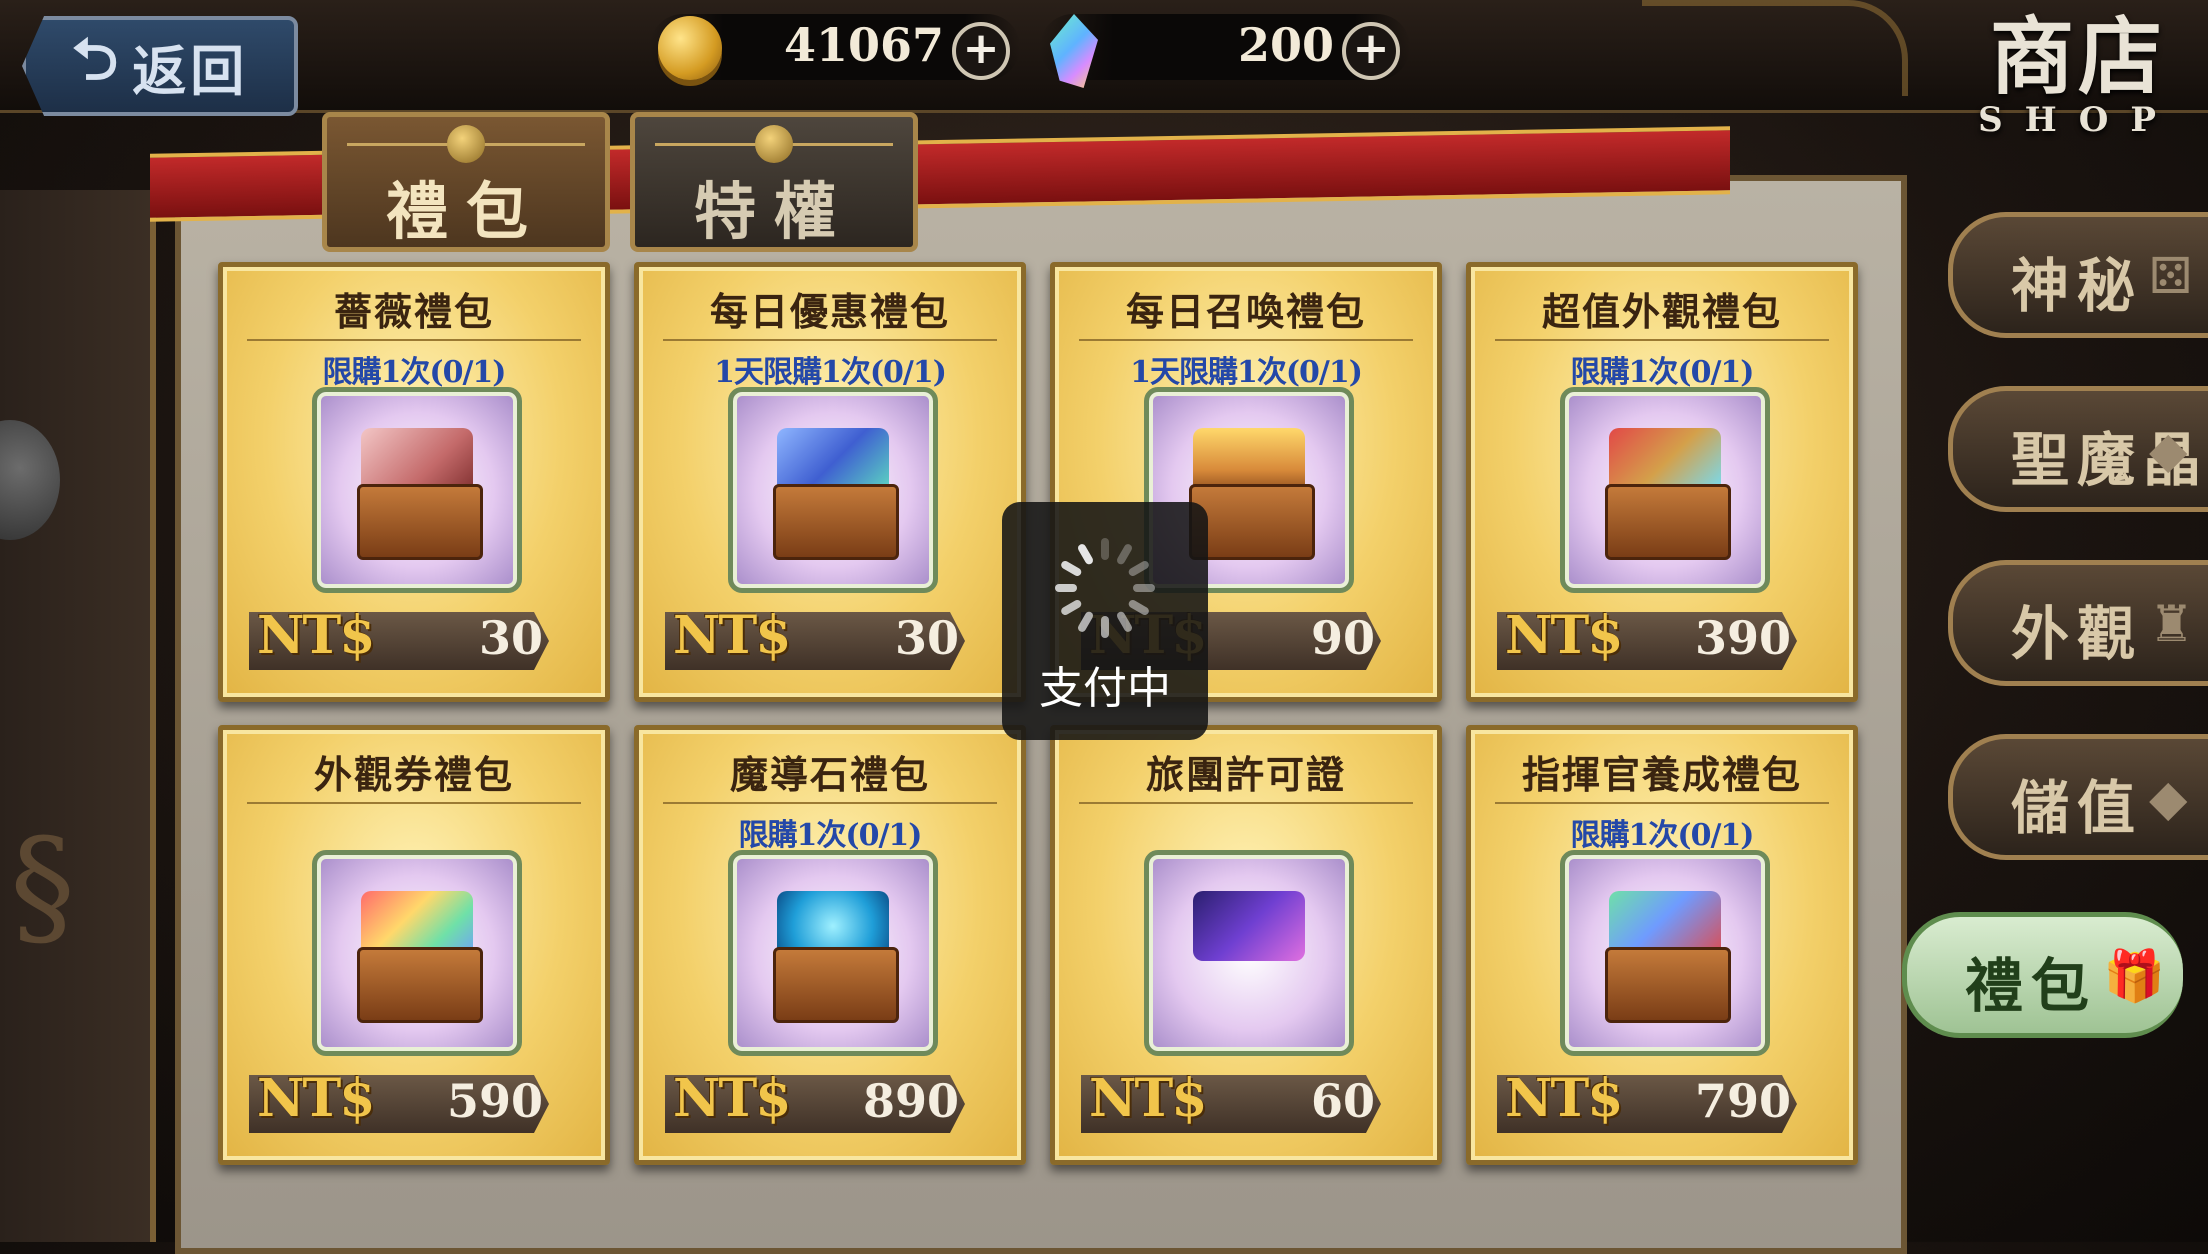 The height and width of the screenshot is (1254, 2208). I want to click on pack-title: 每日召喚禮包, so click(1245, 311).